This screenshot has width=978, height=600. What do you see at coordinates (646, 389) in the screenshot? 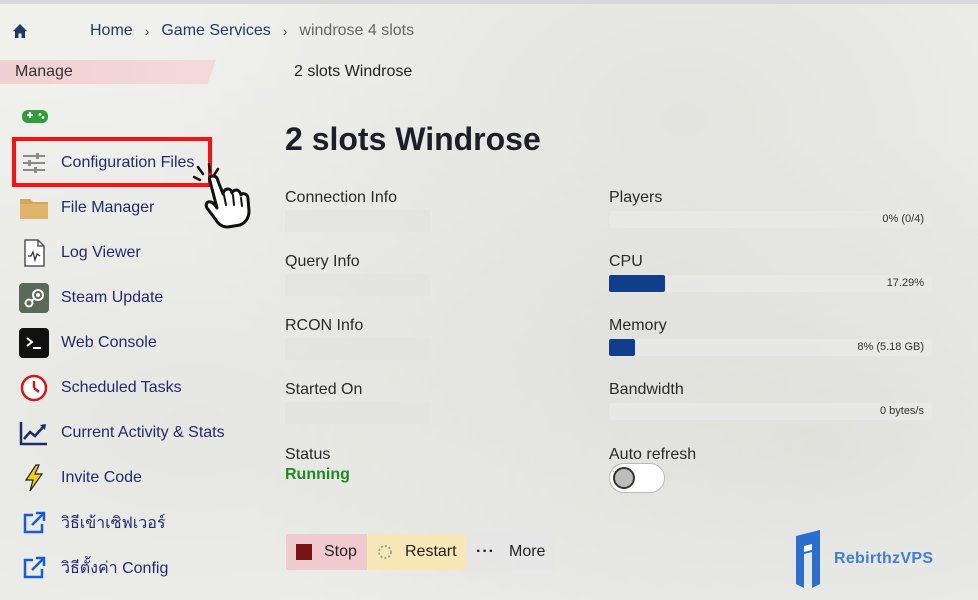
I see `bandwidth-label: Bandwidth` at bounding box center [646, 389].